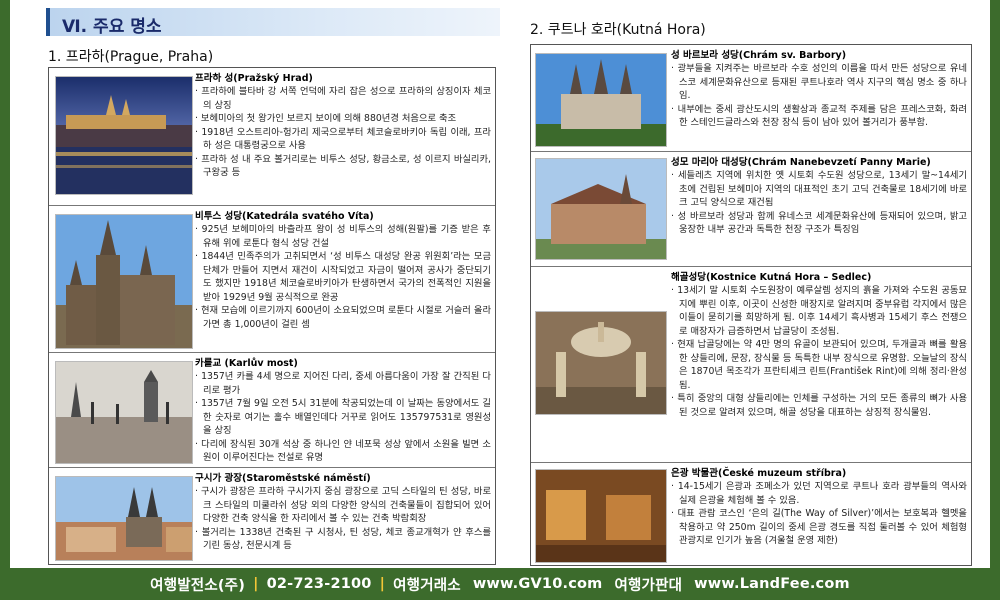 The width and height of the screenshot is (1000, 600). What do you see at coordinates (124, 135) in the screenshot?
I see `prague-castle-photo` at bounding box center [124, 135].